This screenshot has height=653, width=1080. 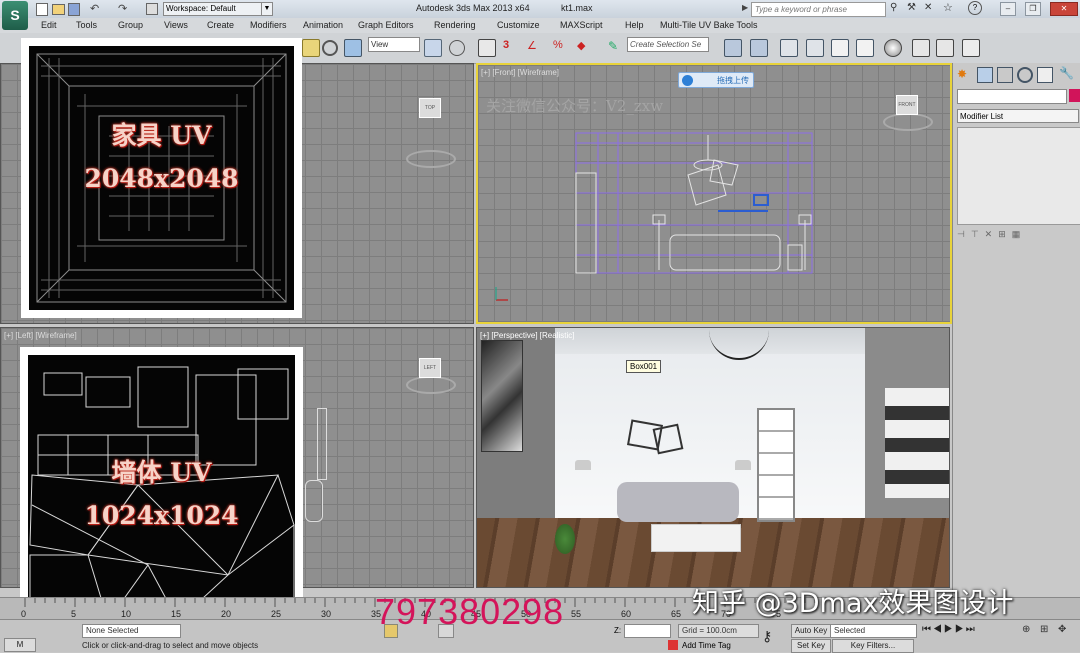 What do you see at coordinates (457, 48) in the screenshot?
I see `select-manipulate-icon` at bounding box center [457, 48].